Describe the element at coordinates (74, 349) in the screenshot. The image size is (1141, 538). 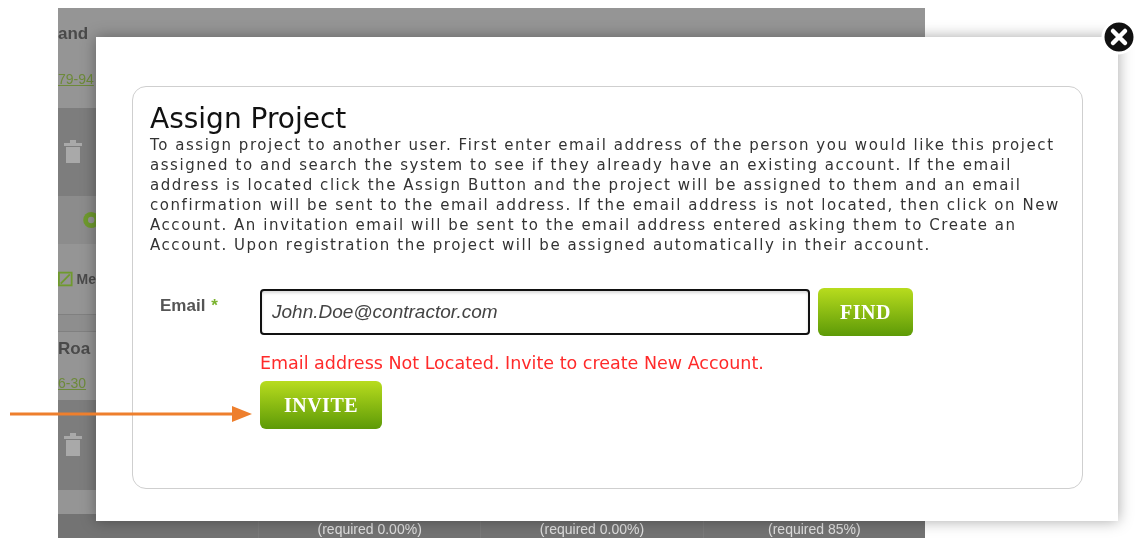
I see `page-title: Roa` at that location.